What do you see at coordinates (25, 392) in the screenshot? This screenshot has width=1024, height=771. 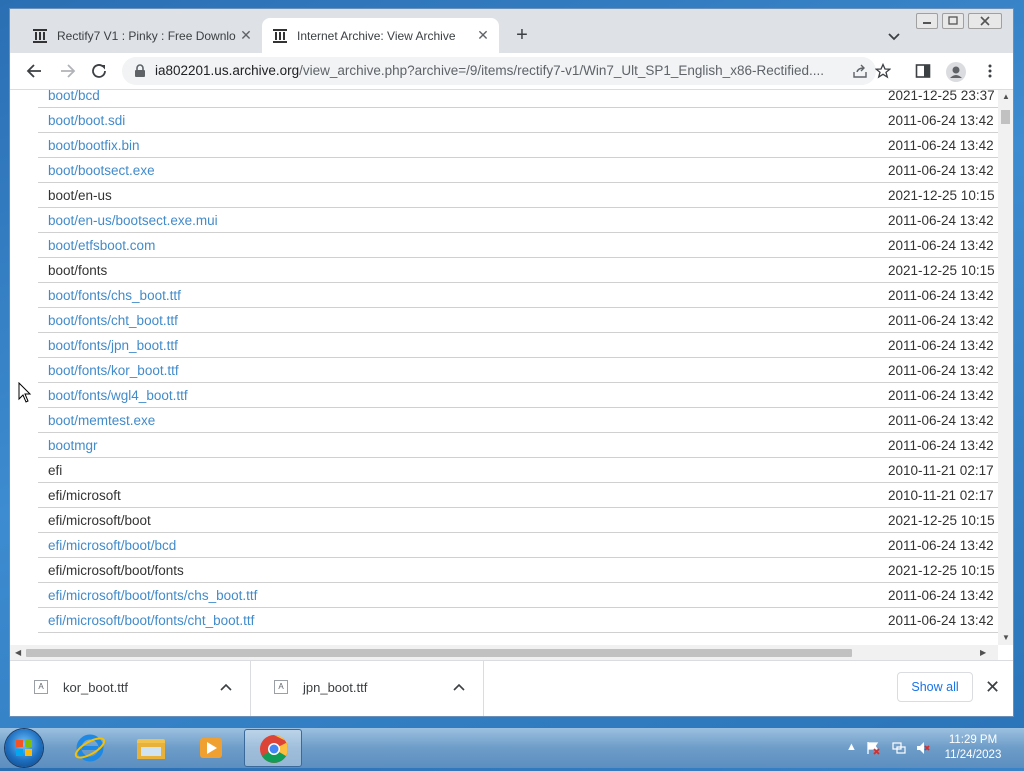 I see `mouse-cursor-icon` at bounding box center [25, 392].